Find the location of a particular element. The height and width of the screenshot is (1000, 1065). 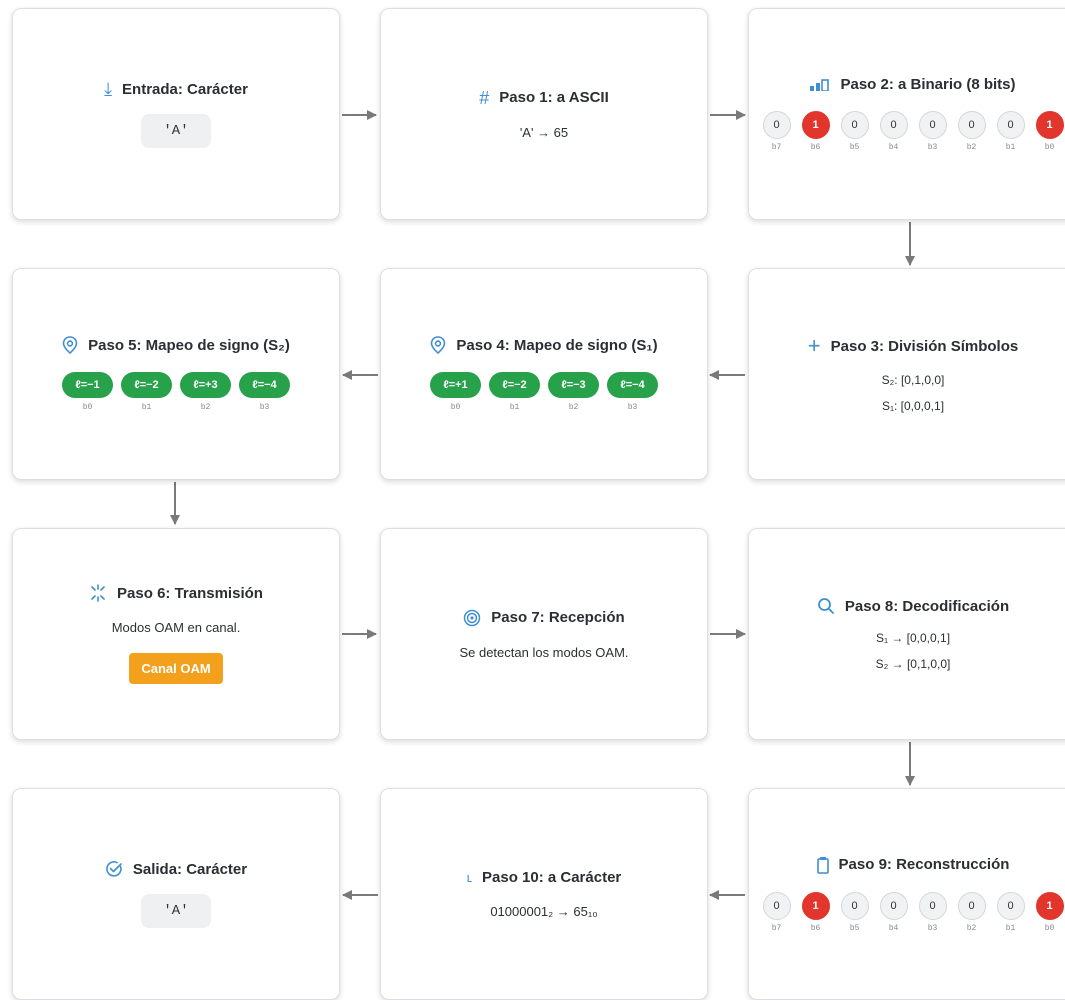

mode-pill: ℓ=−3 b2 is located at coordinates (573, 392).